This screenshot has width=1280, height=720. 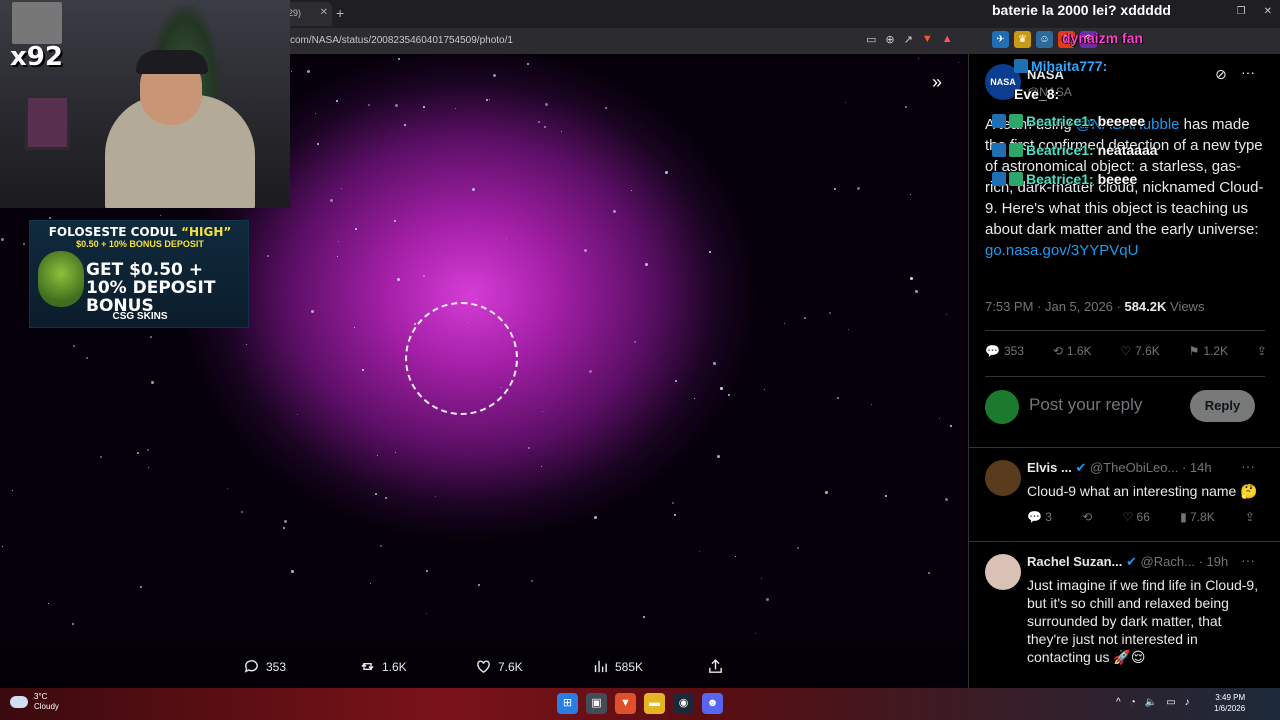 What do you see at coordinates (46, 702) in the screenshot?
I see `weather-text: 3°C Cloudy` at bounding box center [46, 702].